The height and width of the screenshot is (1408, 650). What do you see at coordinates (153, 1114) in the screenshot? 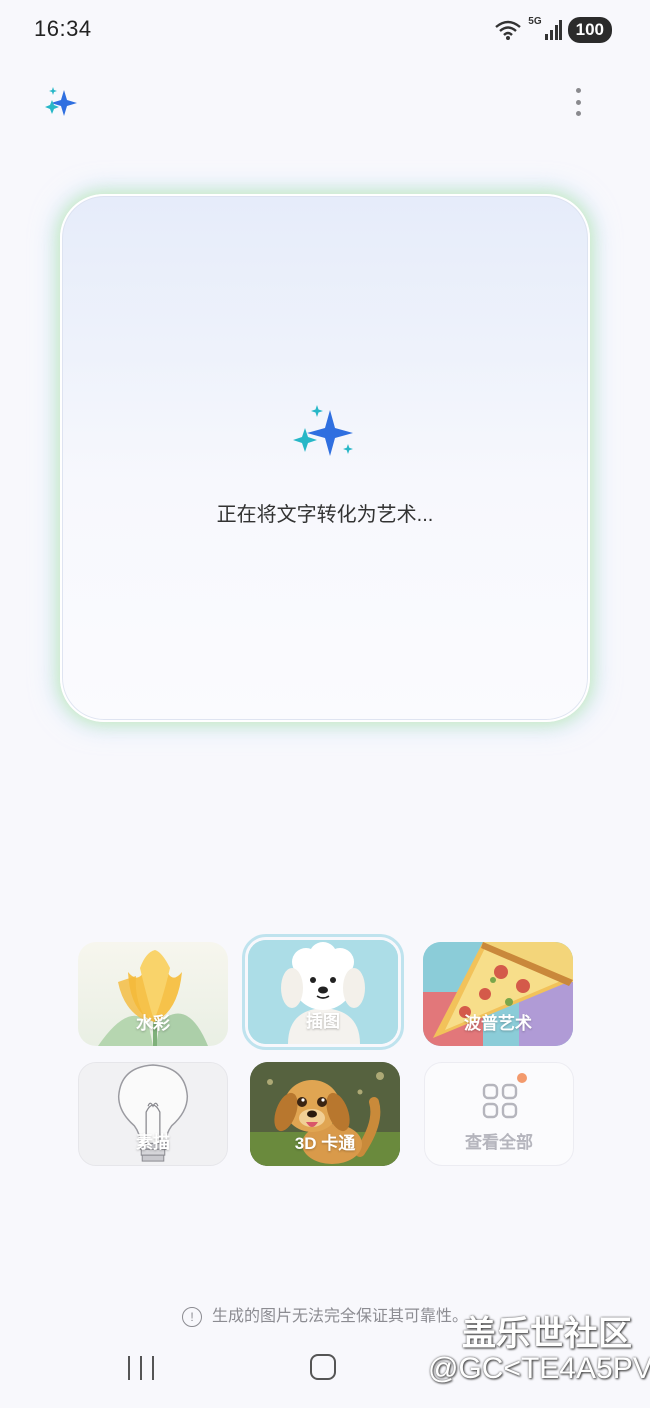
I see `style-sketch: 素描` at bounding box center [153, 1114].